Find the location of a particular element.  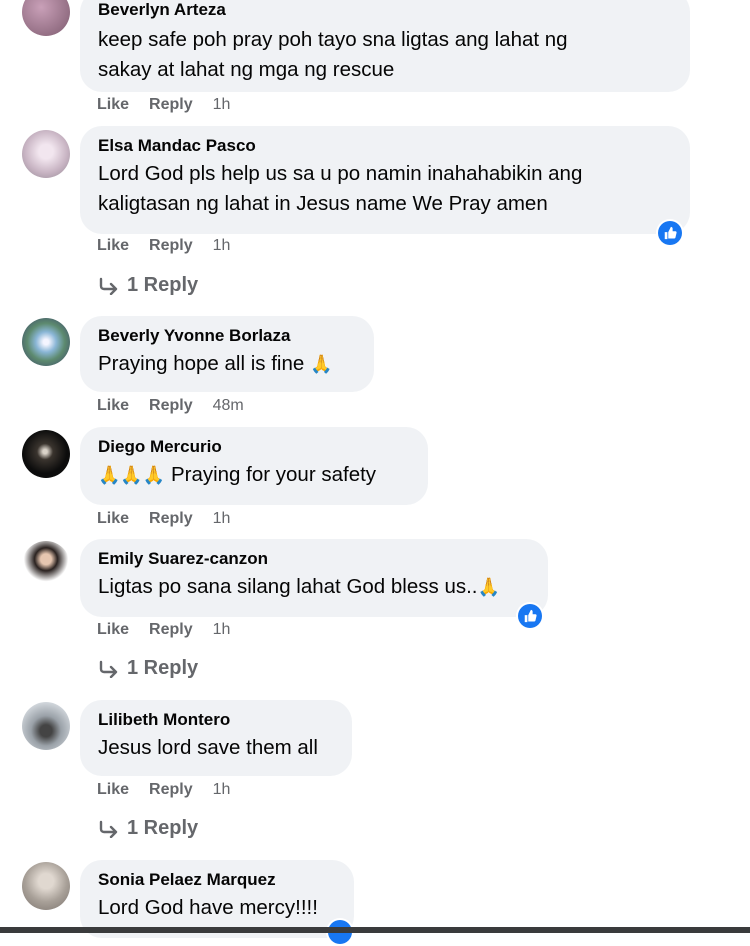

comment-text-line: sakay at lahat ng mga ng rescue is located at coordinates (246, 69).